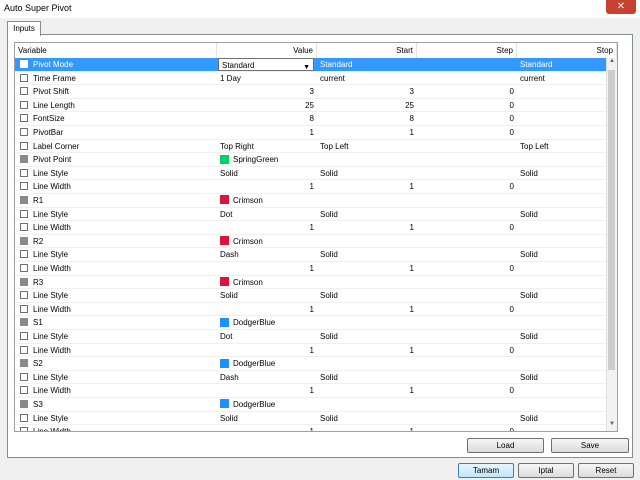  What do you see at coordinates (267, 322) in the screenshot?
I see `value-cell: DodgerBlue` at bounding box center [267, 322].